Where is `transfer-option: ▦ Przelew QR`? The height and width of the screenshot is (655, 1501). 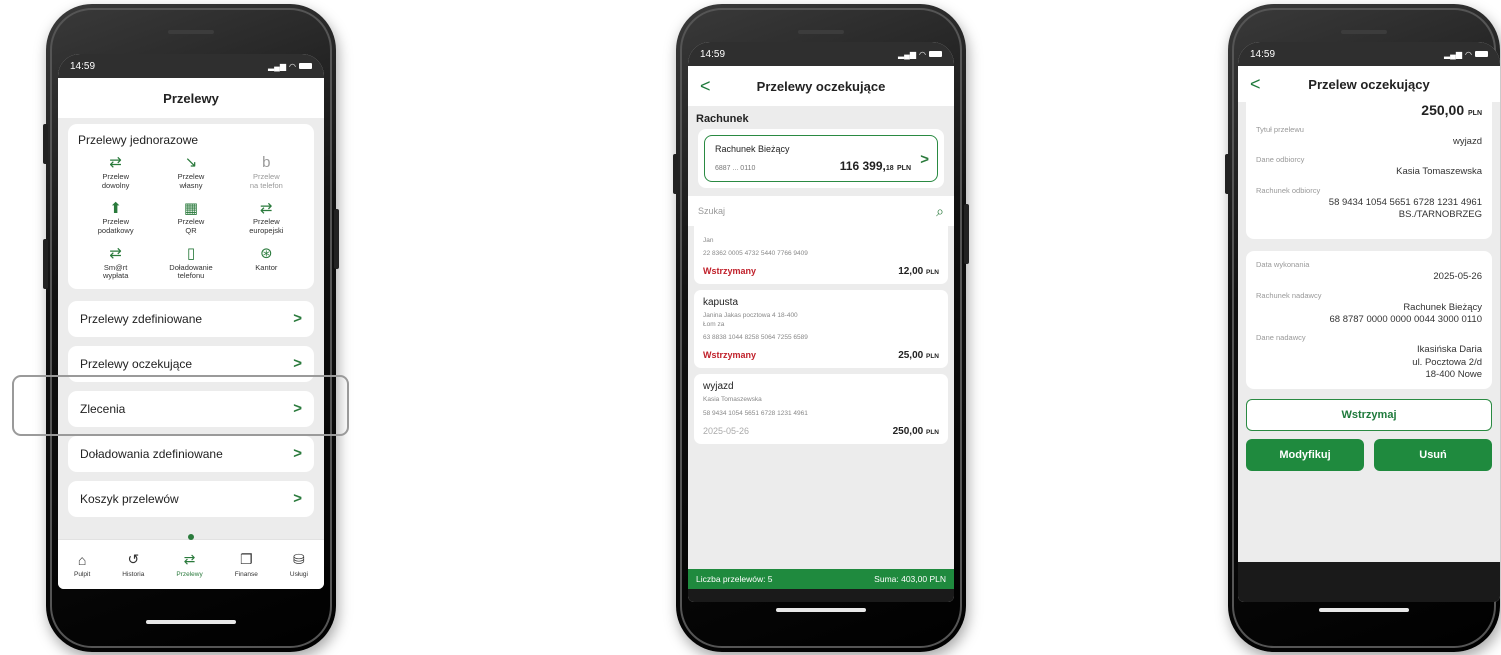 transfer-option: ▦ Przelew QR is located at coordinates (190, 216).